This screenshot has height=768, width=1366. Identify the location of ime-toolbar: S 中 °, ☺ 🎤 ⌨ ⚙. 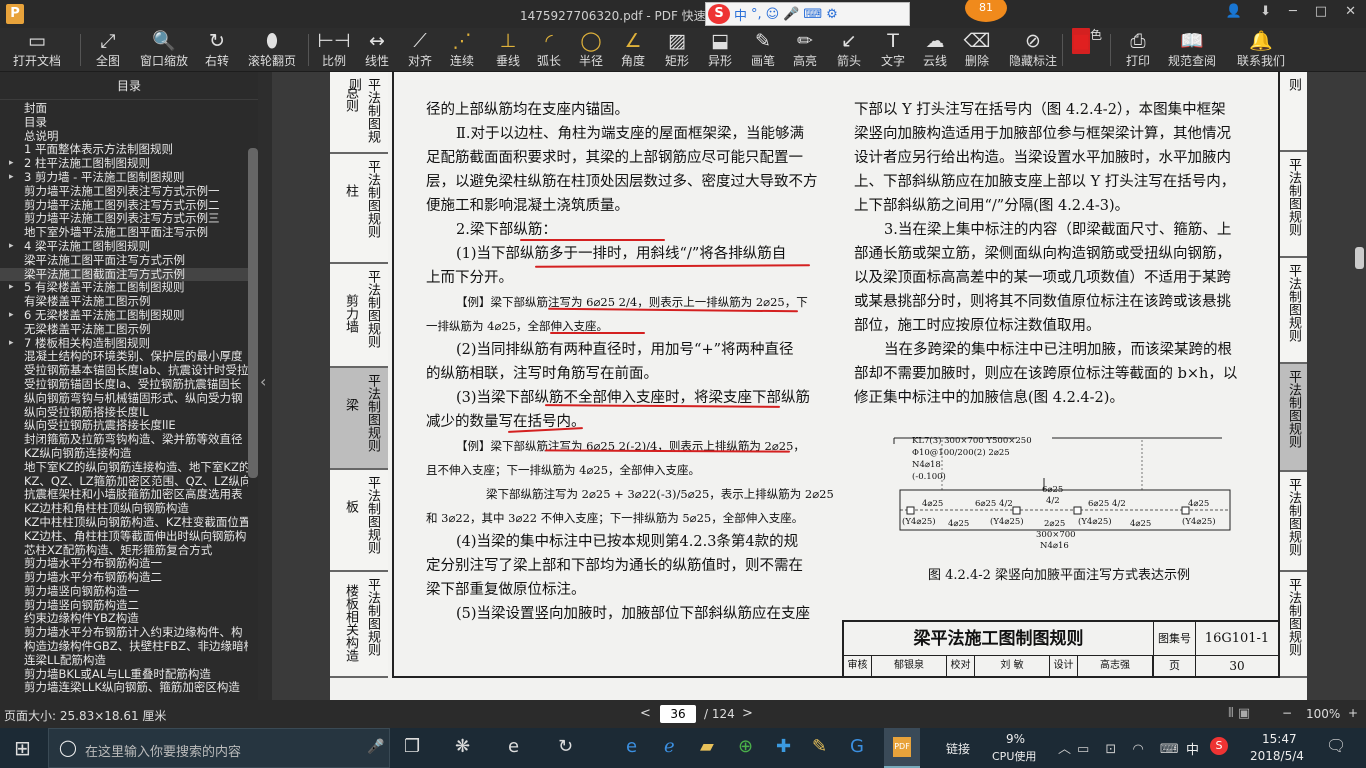
(807, 14).